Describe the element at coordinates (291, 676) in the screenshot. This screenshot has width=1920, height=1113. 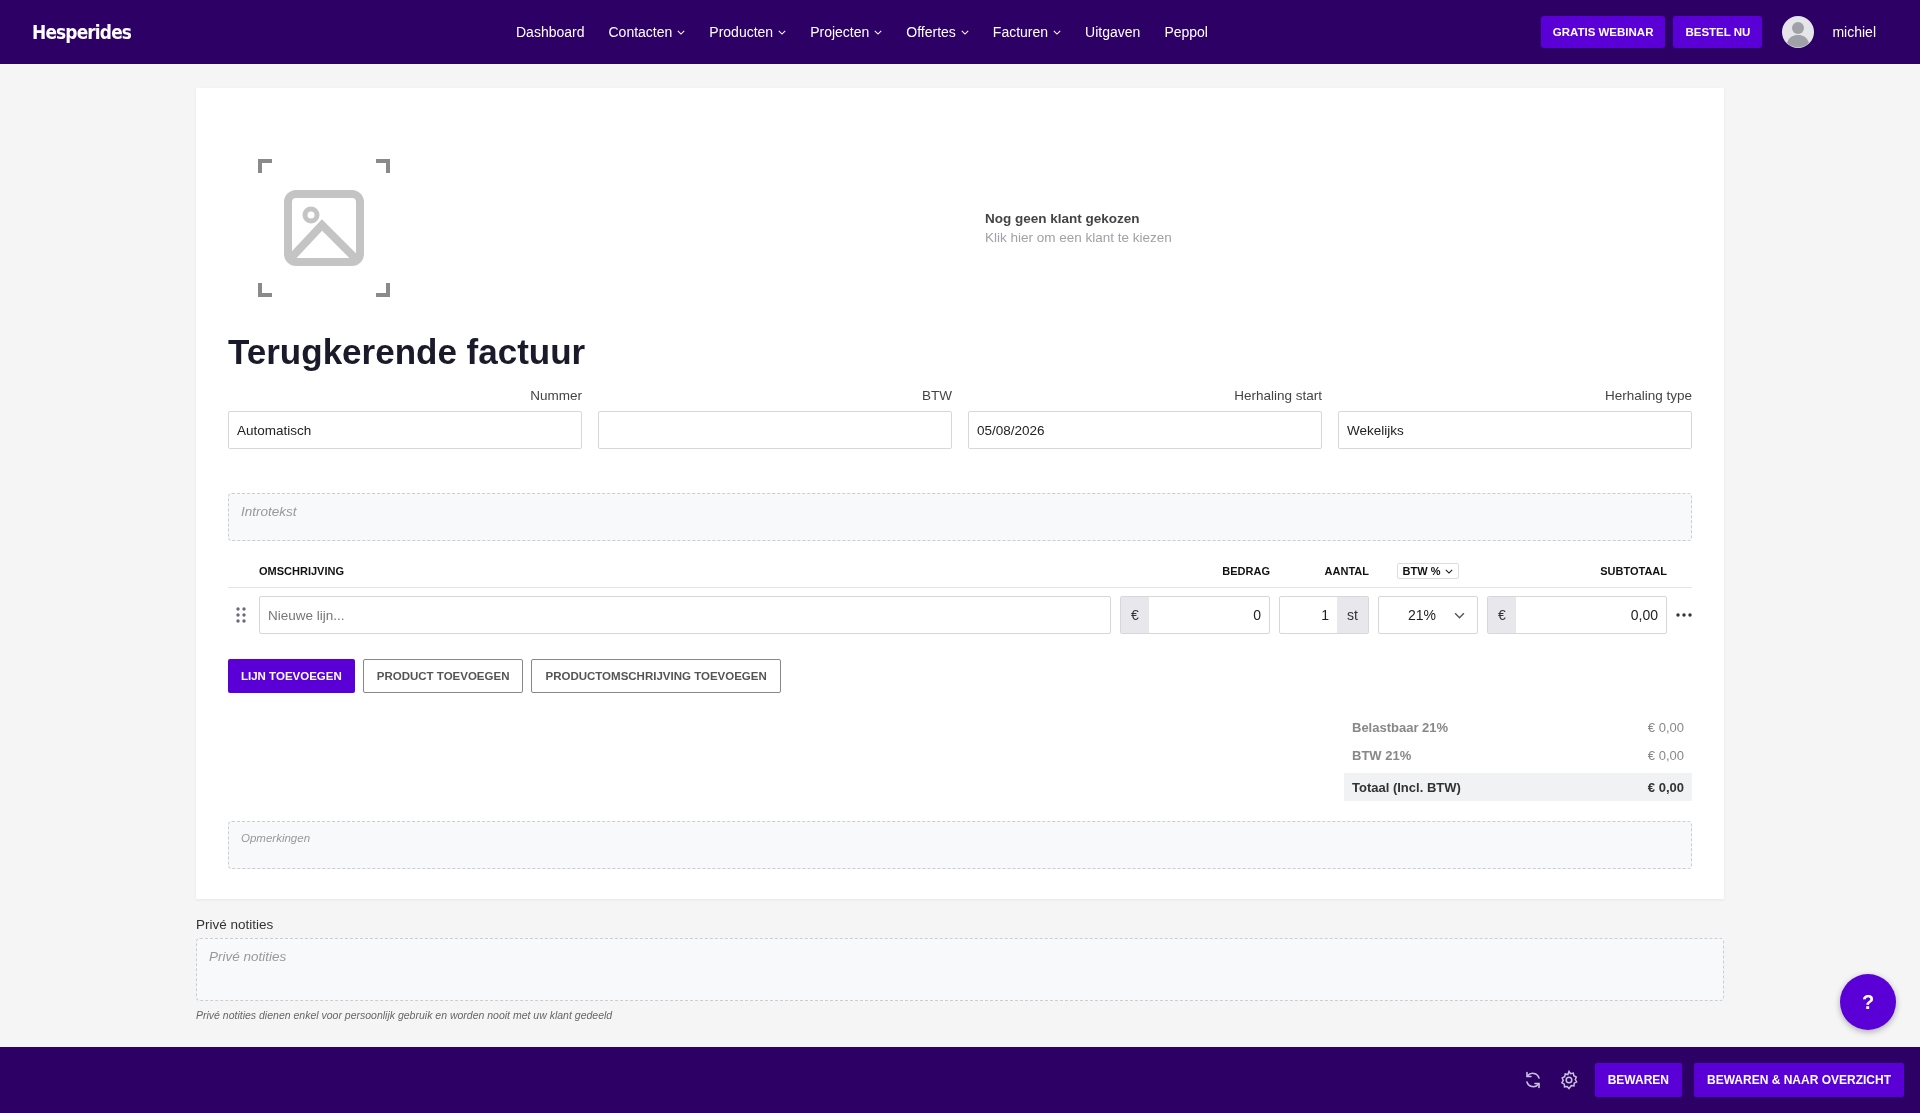
I see `add-line-button: LIJN TOEVOEGEN` at that location.